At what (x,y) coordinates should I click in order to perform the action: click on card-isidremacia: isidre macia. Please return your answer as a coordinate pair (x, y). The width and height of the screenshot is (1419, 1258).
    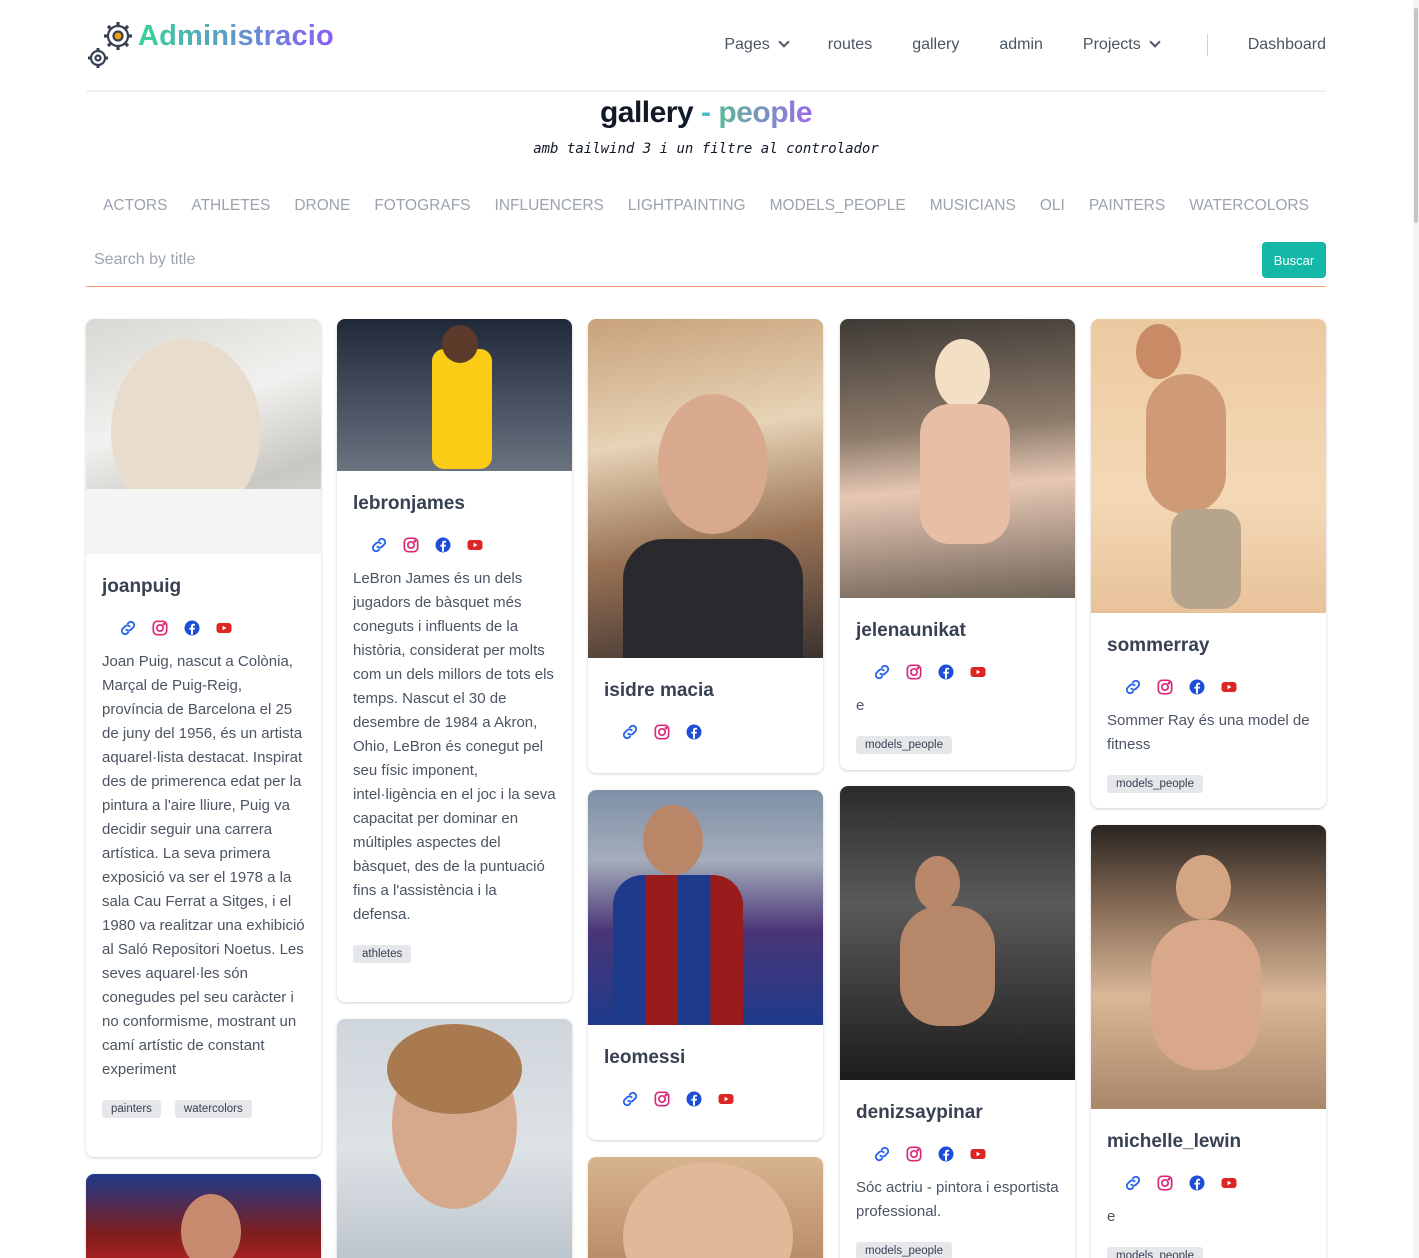
    Looking at the image, I should click on (705, 546).